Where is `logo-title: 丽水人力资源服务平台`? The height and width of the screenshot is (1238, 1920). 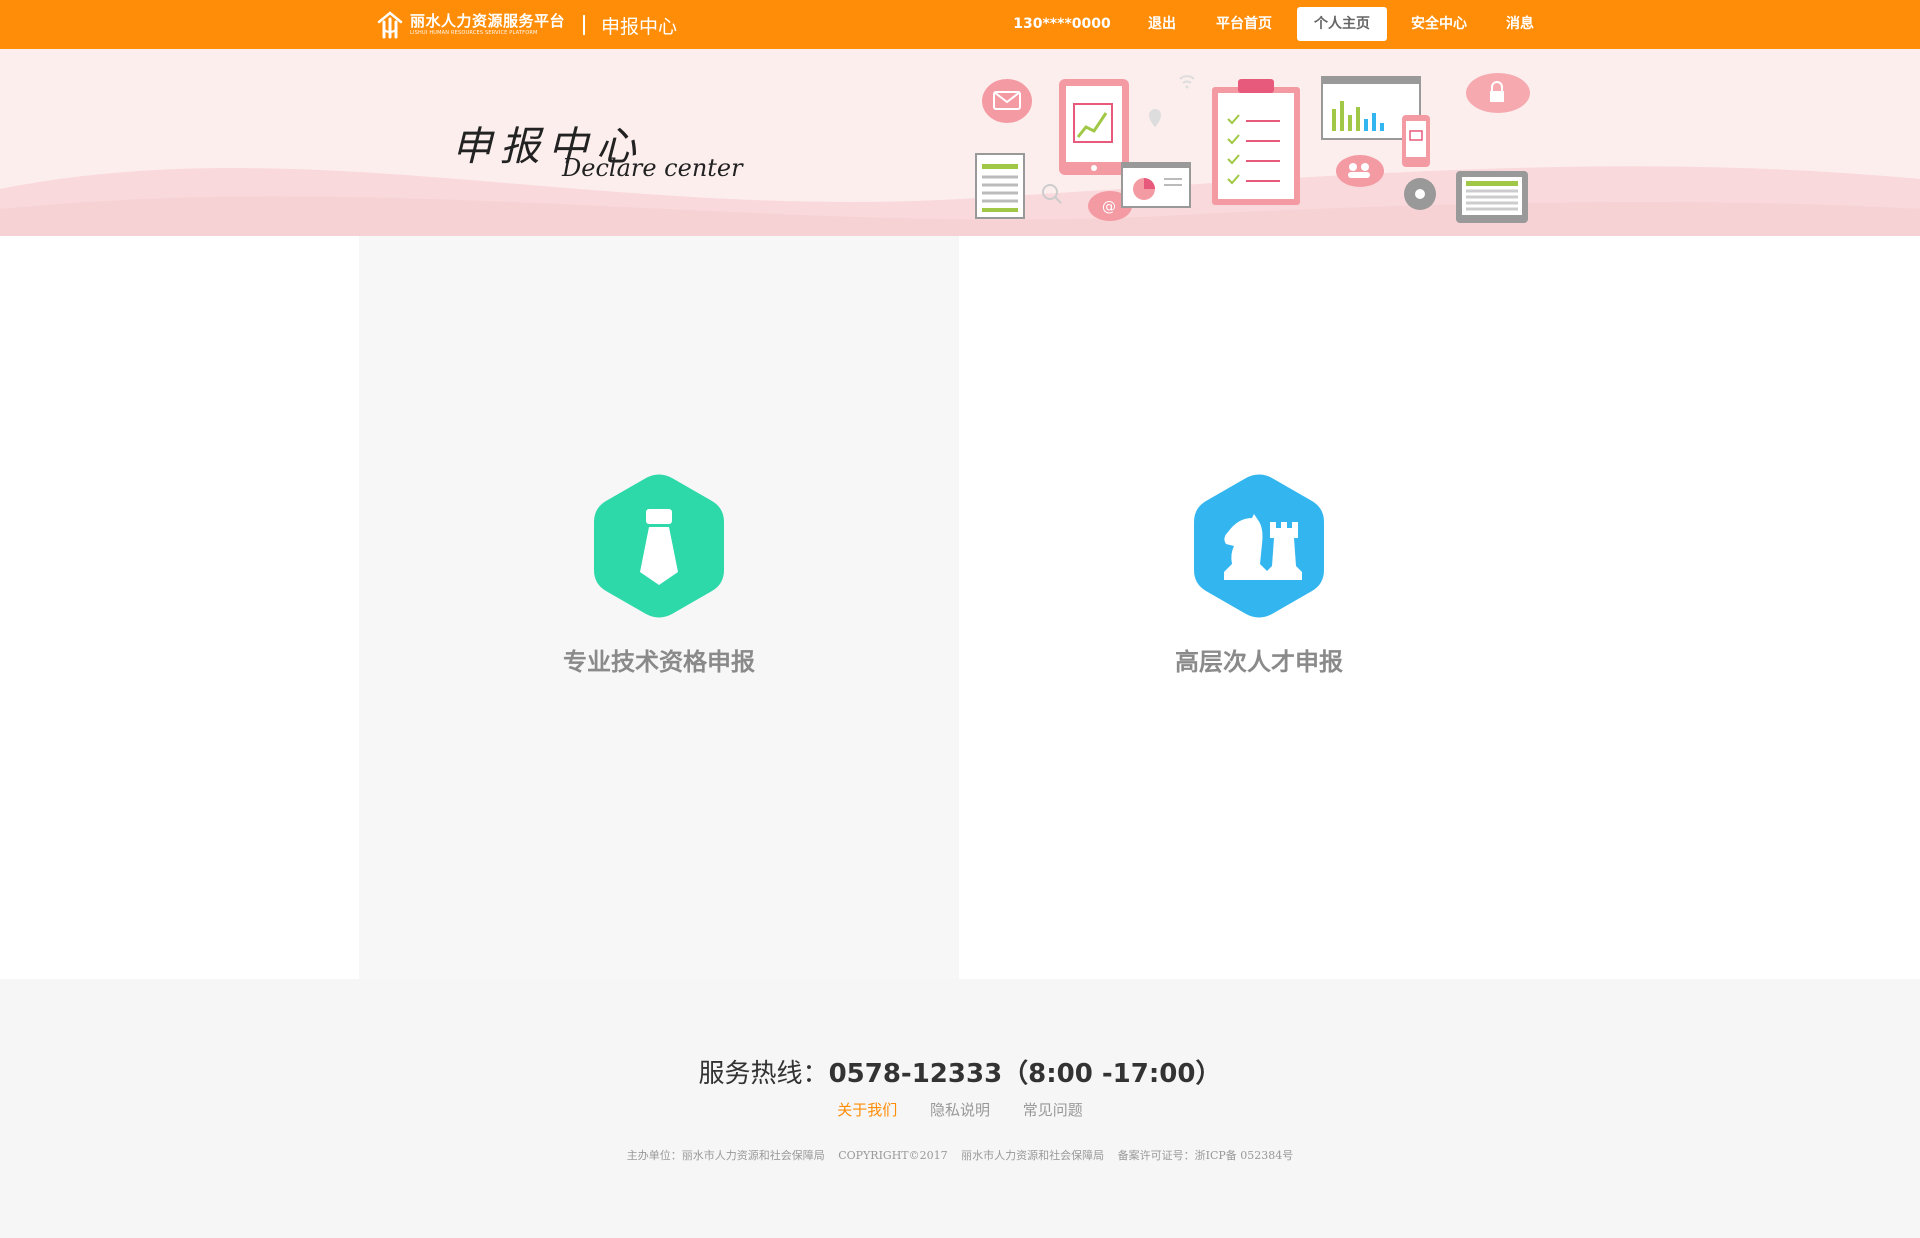
logo-title: 丽水人力资源服务平台 is located at coordinates (488, 21).